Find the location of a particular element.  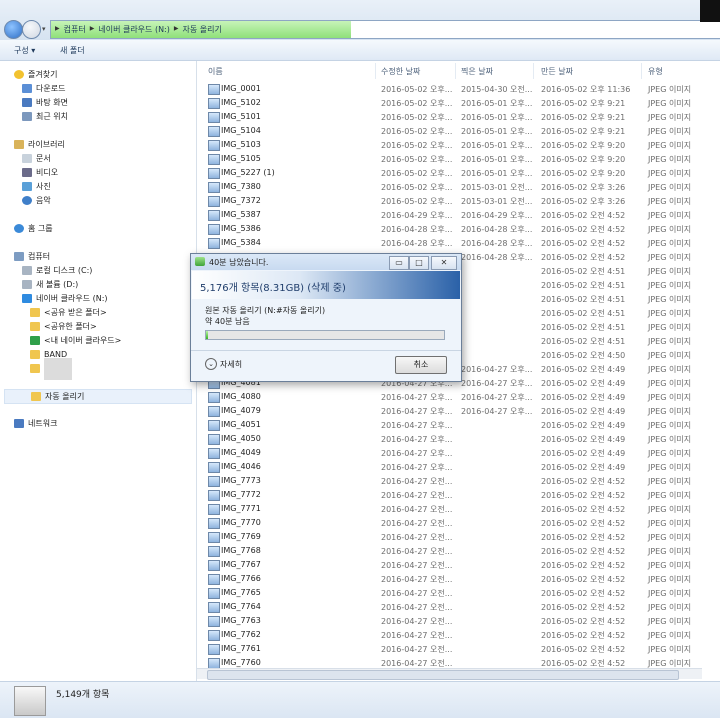

address-field: ▶ 컴퓨터 ▶ 네이버 클라우드 (N:) ▶ 자동 올리기 is located at coordinates (385, 29).